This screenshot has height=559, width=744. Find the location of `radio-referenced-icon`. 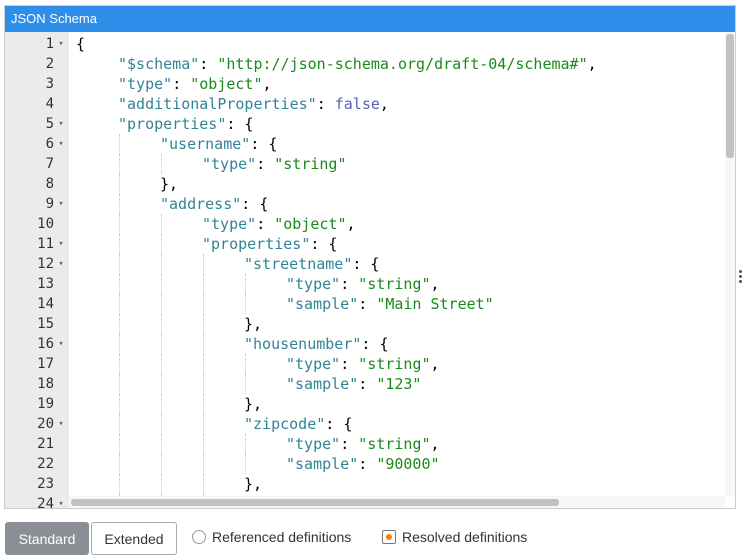

radio-referenced-icon is located at coordinates (199, 537).